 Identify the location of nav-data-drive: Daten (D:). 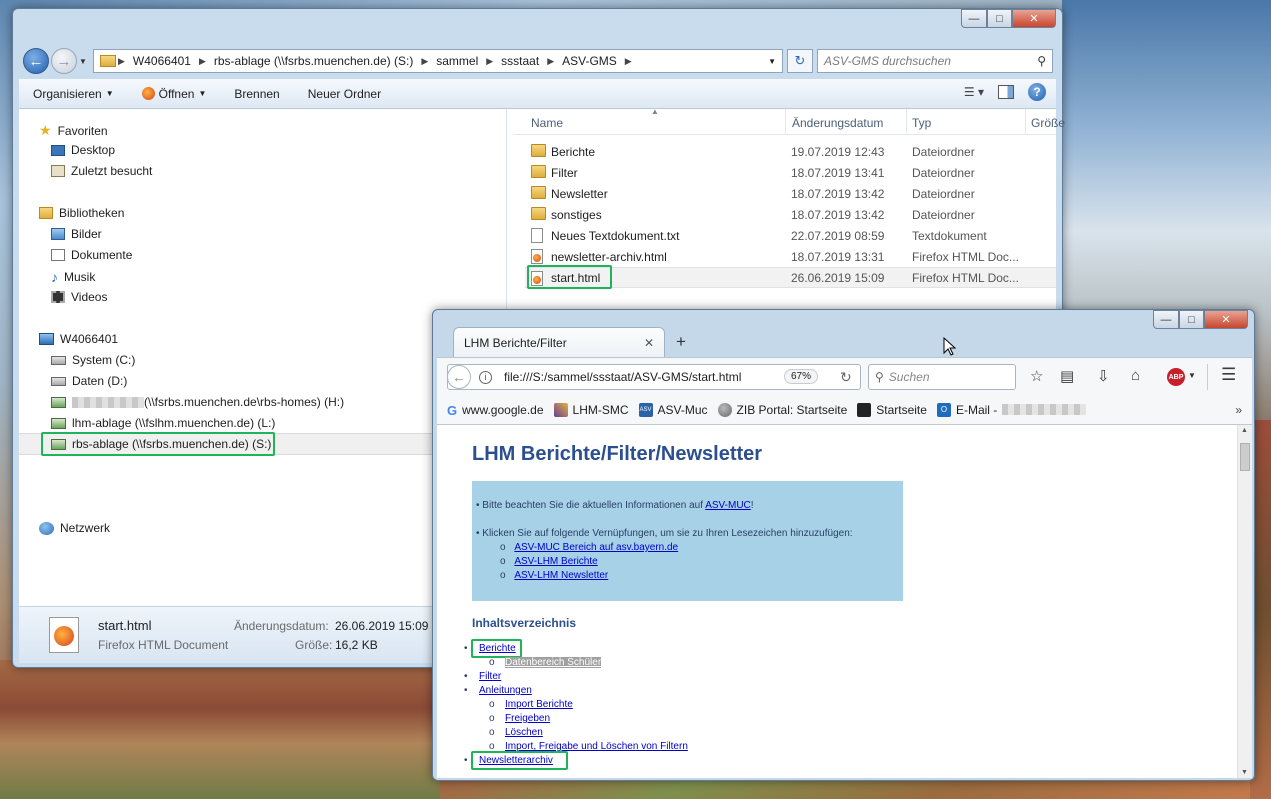
(89, 381).